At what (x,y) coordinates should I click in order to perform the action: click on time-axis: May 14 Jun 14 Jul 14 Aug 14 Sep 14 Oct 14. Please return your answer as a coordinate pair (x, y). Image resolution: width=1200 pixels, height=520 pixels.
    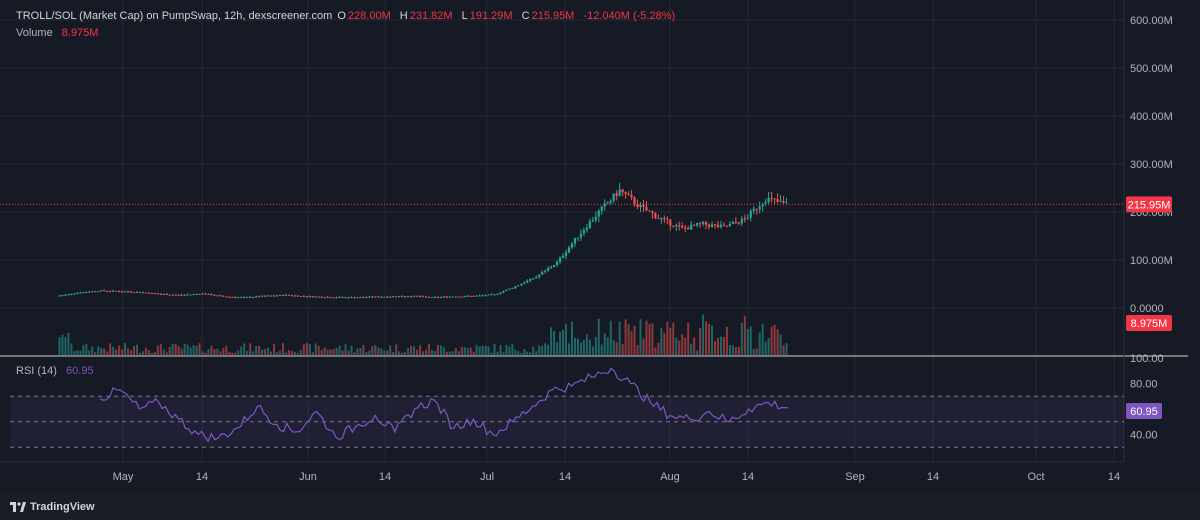
    Looking at the image, I should click on (617, 477).